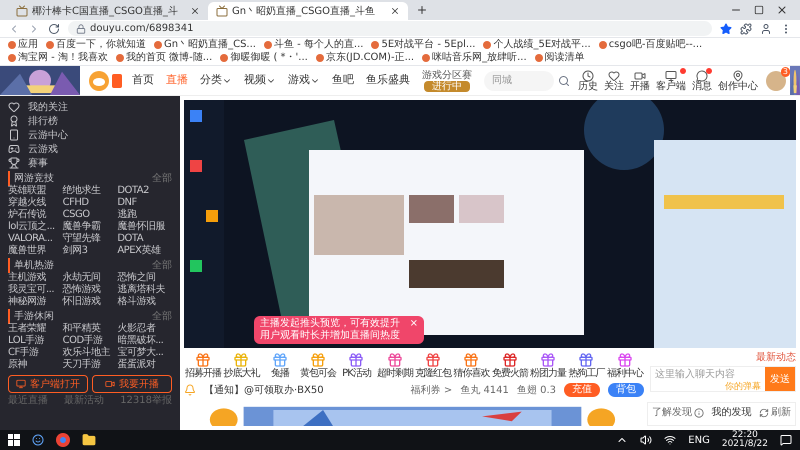 The image size is (800, 450). I want to click on nav-link: 分类, so click(216, 80).